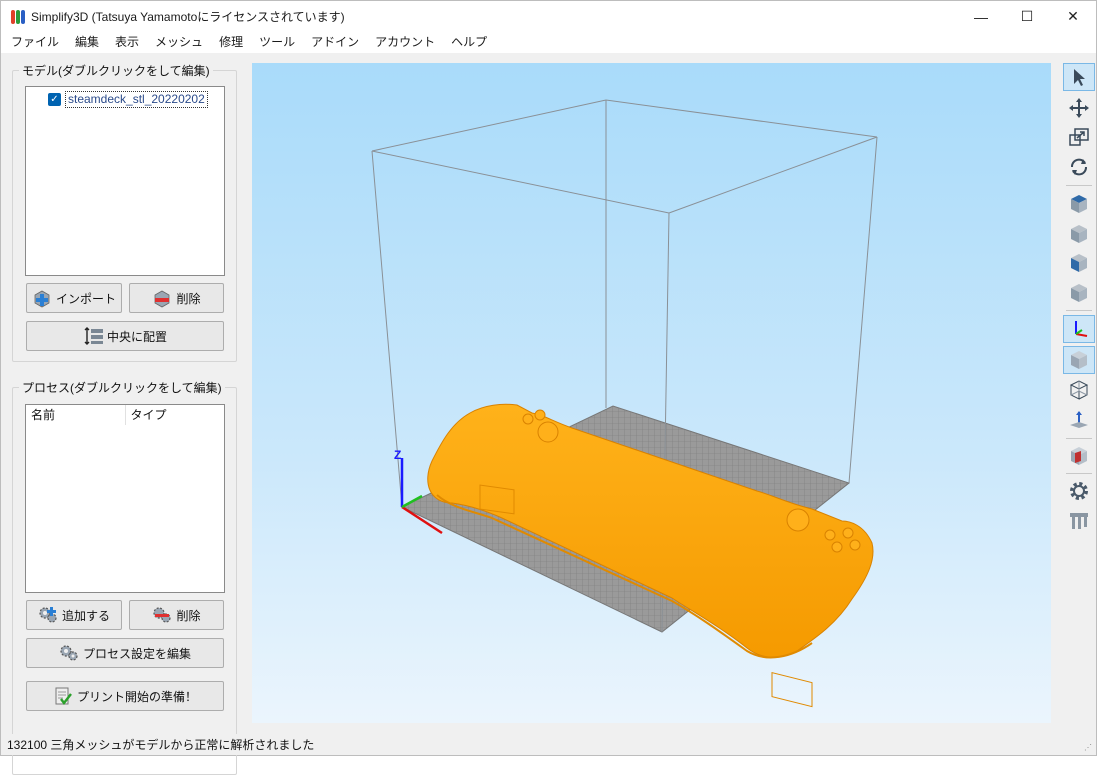 The image size is (1097, 775). I want to click on axes-icon, so click(1079, 329).